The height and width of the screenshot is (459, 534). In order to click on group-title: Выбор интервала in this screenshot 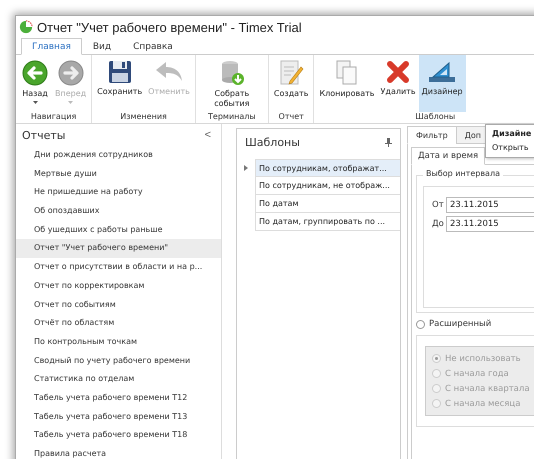, I will do `click(463, 173)`.